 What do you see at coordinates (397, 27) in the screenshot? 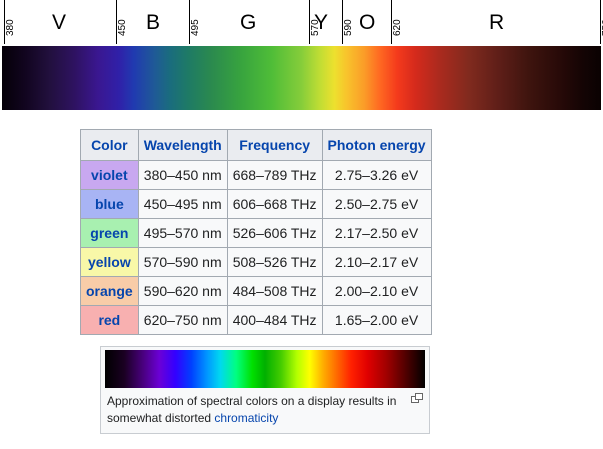
I see `wavelength-label: 620` at bounding box center [397, 27].